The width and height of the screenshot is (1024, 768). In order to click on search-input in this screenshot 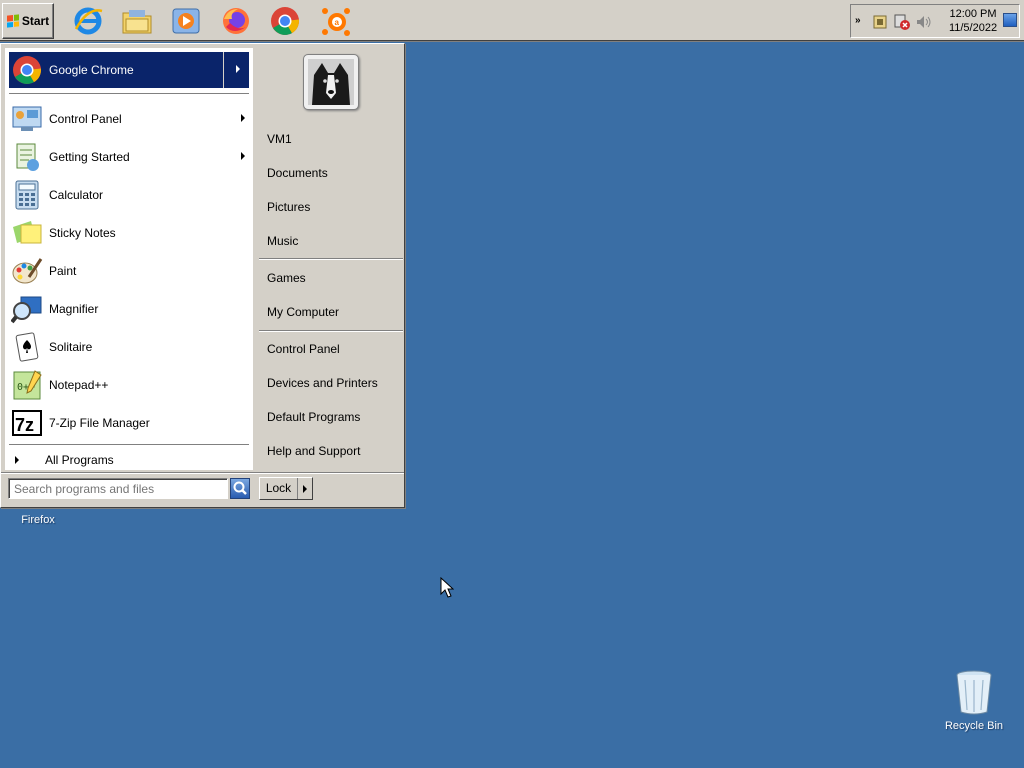, I will do `click(118, 488)`.